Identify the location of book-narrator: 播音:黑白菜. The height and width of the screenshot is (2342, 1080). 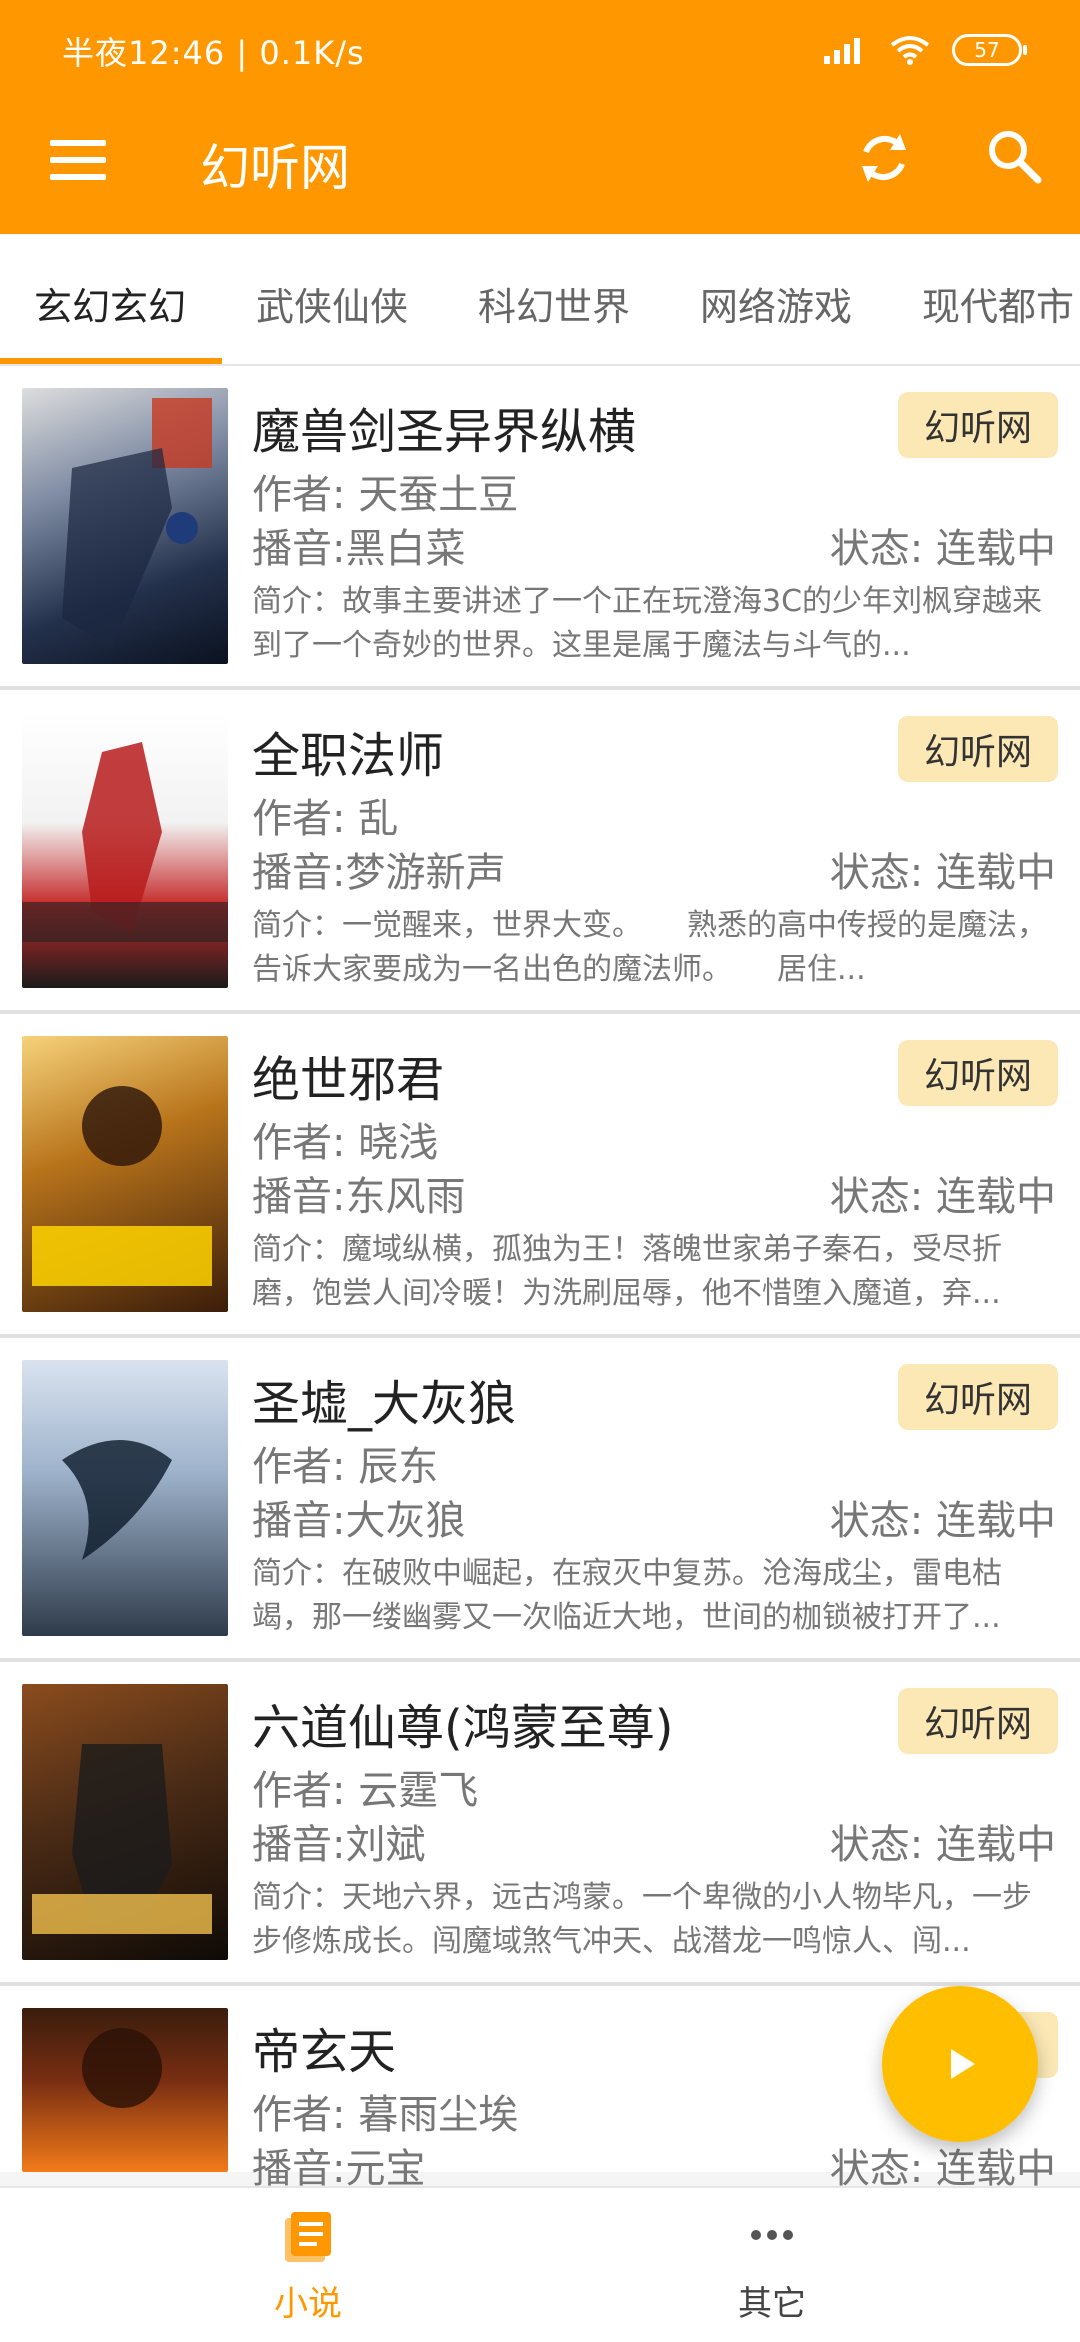
(359, 549).